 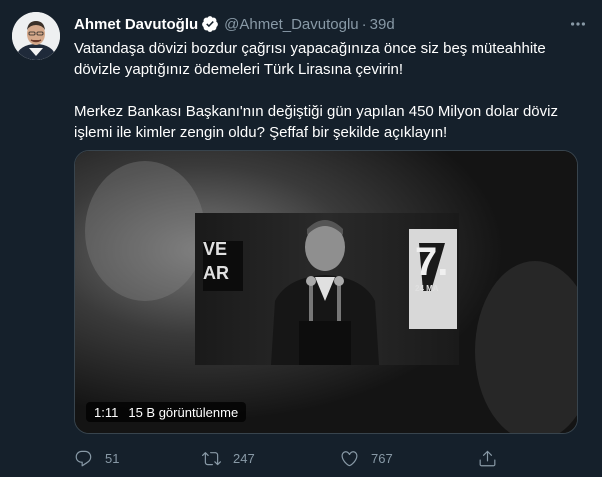 What do you see at coordinates (228, 458) in the screenshot?
I see `retweet-button: 247` at bounding box center [228, 458].